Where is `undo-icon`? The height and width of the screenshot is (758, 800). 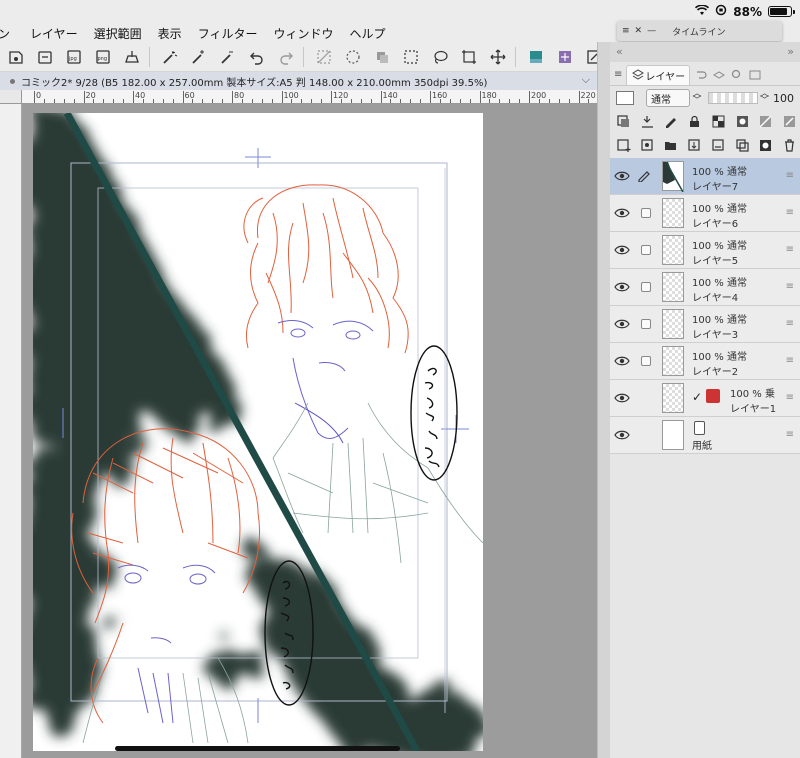
undo-icon is located at coordinates (257, 57).